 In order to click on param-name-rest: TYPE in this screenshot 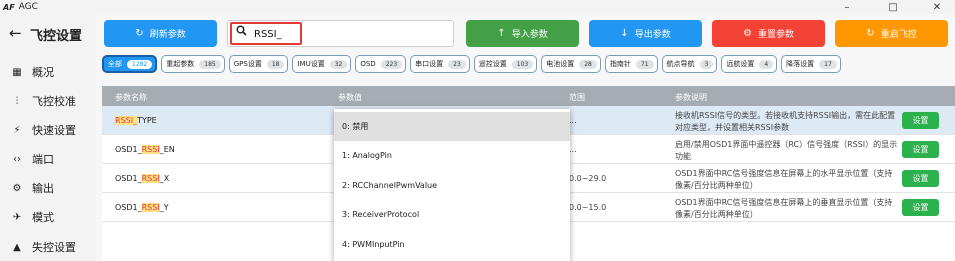, I will do `click(147, 120)`.